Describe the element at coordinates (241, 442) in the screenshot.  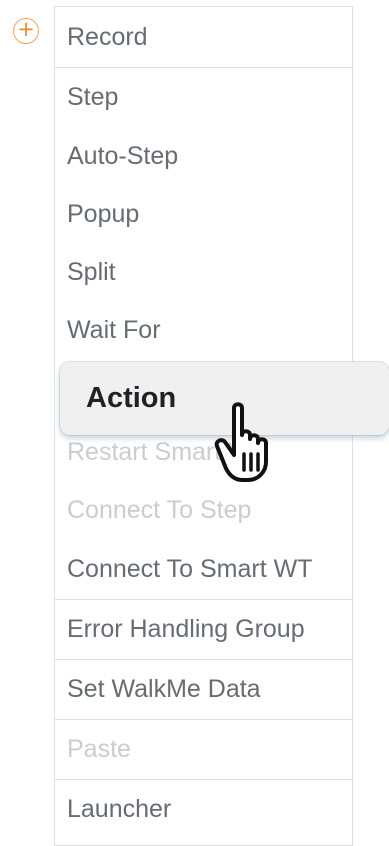
I see `hand-pointer-icon` at that location.